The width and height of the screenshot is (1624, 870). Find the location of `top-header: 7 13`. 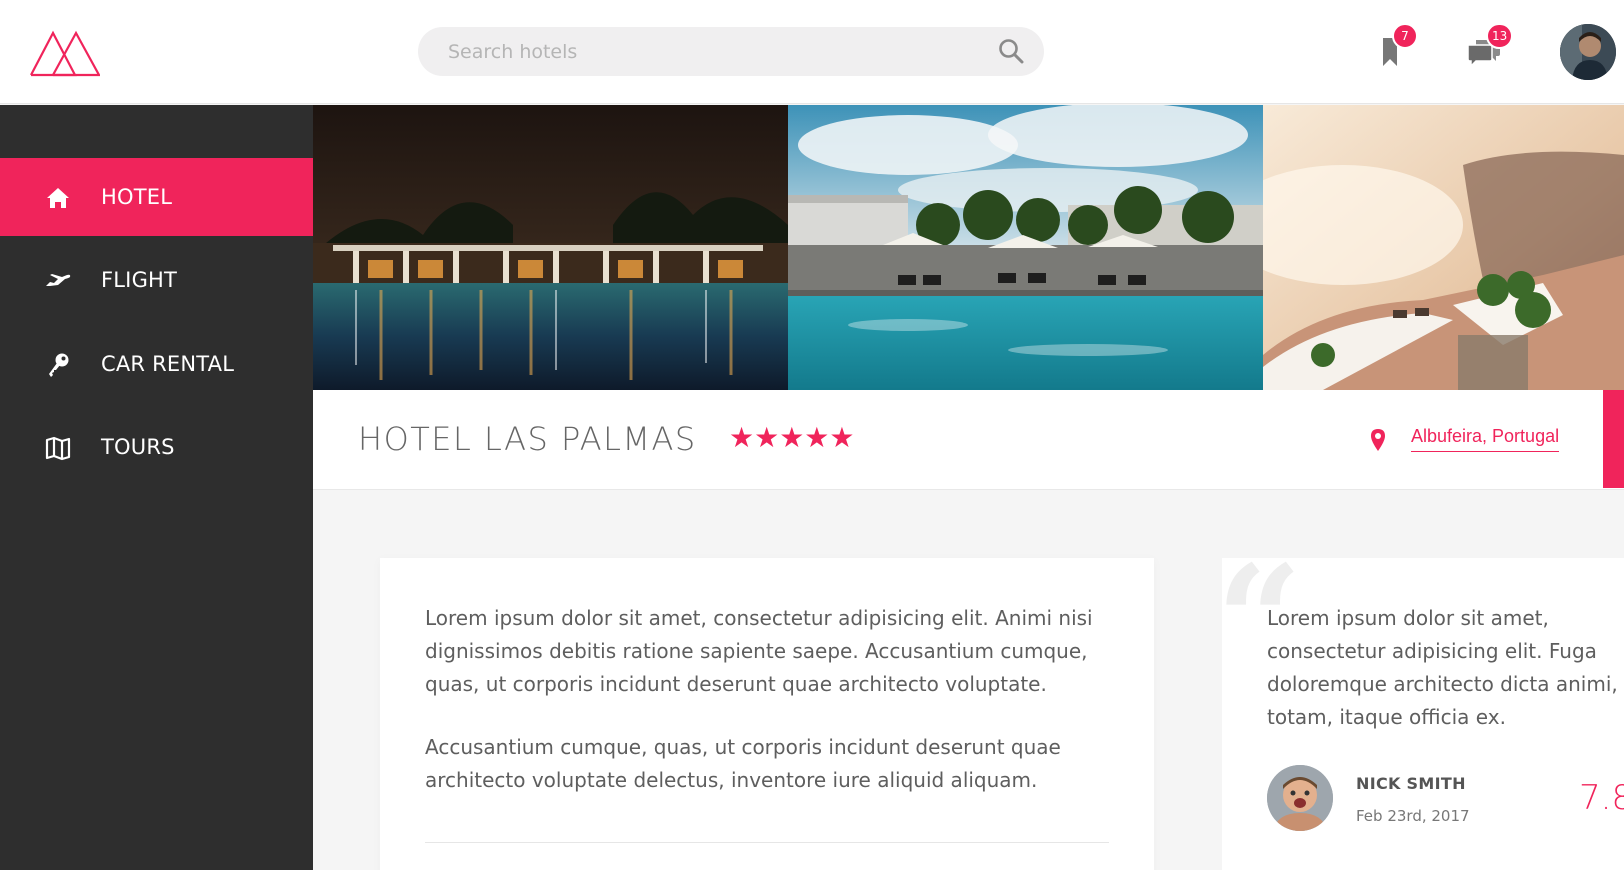

top-header: 7 13 is located at coordinates (812, 52).